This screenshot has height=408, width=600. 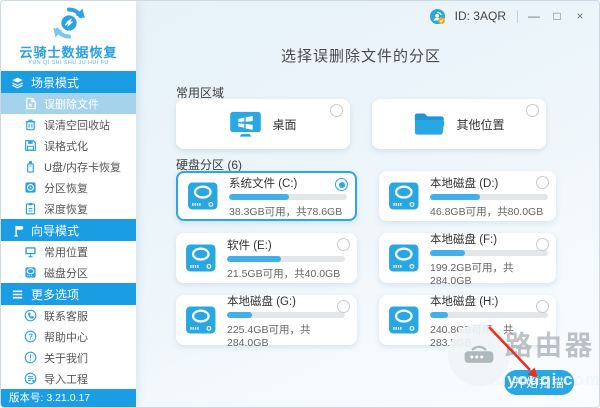 What do you see at coordinates (68, 166) in the screenshot?
I see `sidebar-item: U盘/内存卡恢复` at bounding box center [68, 166].